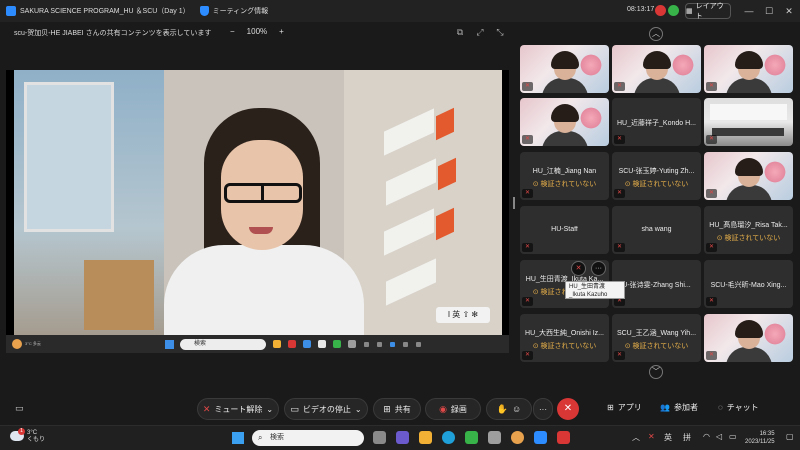 This screenshot has height=450, width=800. I want to click on close-icon: ✕, so click(789, 11).